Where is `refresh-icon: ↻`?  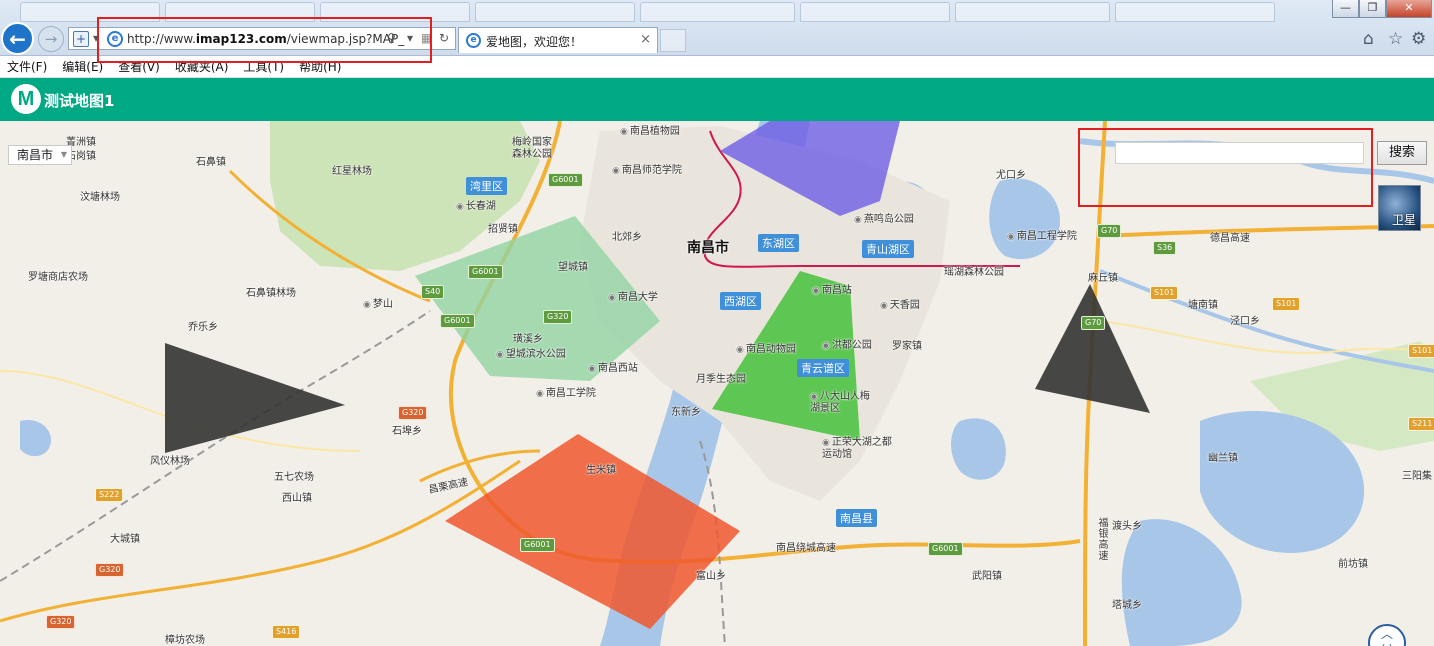
refresh-icon: ↻ is located at coordinates (444, 38).